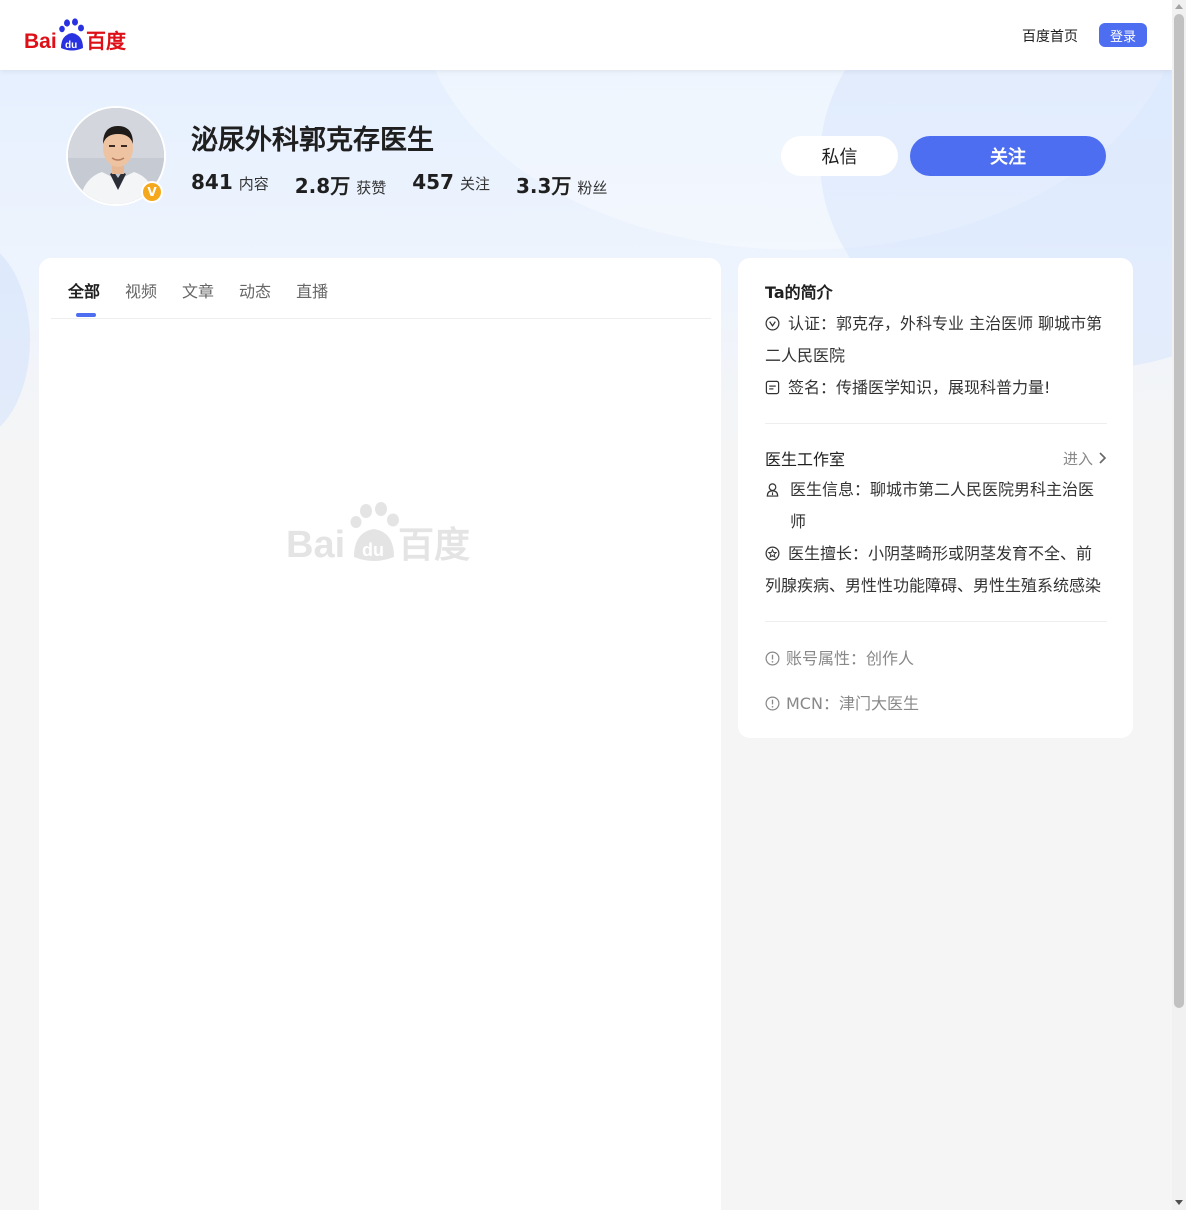  Describe the element at coordinates (312, 290) in the screenshot. I see `tab-live: 直播` at that location.